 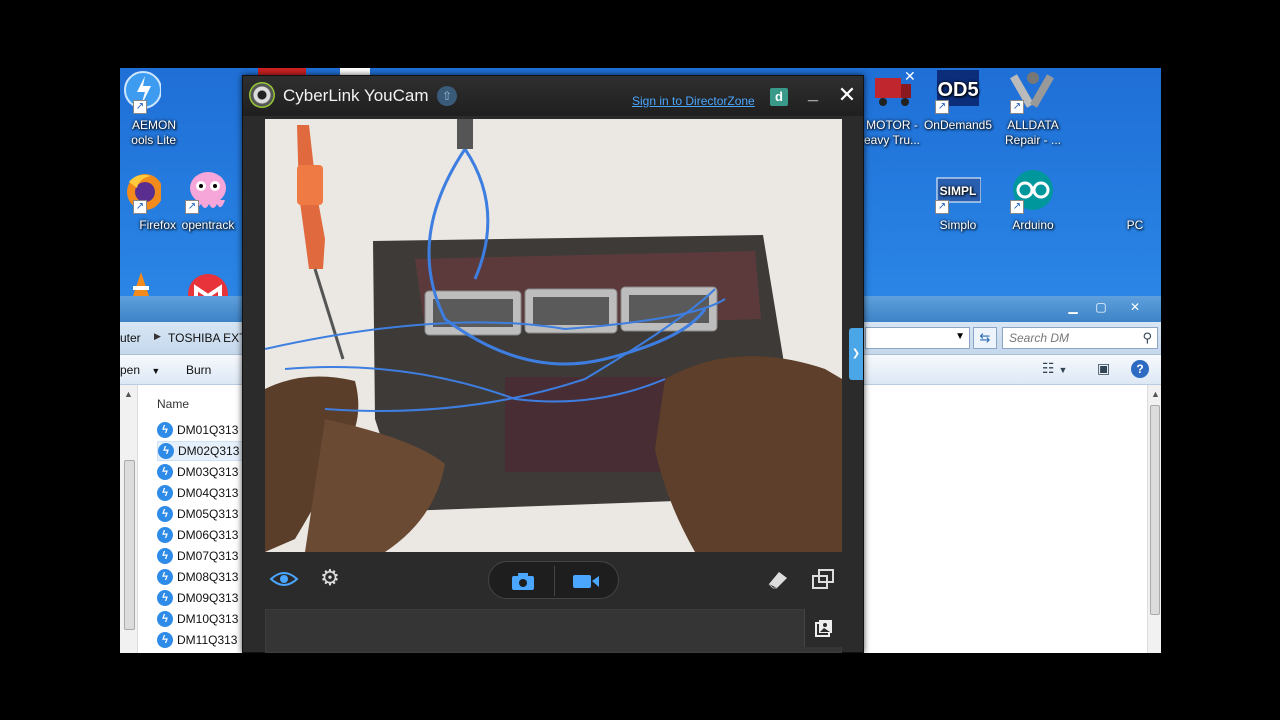 What do you see at coordinates (1073, 307) in the screenshot?
I see `explorer-minimize-button: ▁` at bounding box center [1073, 307].